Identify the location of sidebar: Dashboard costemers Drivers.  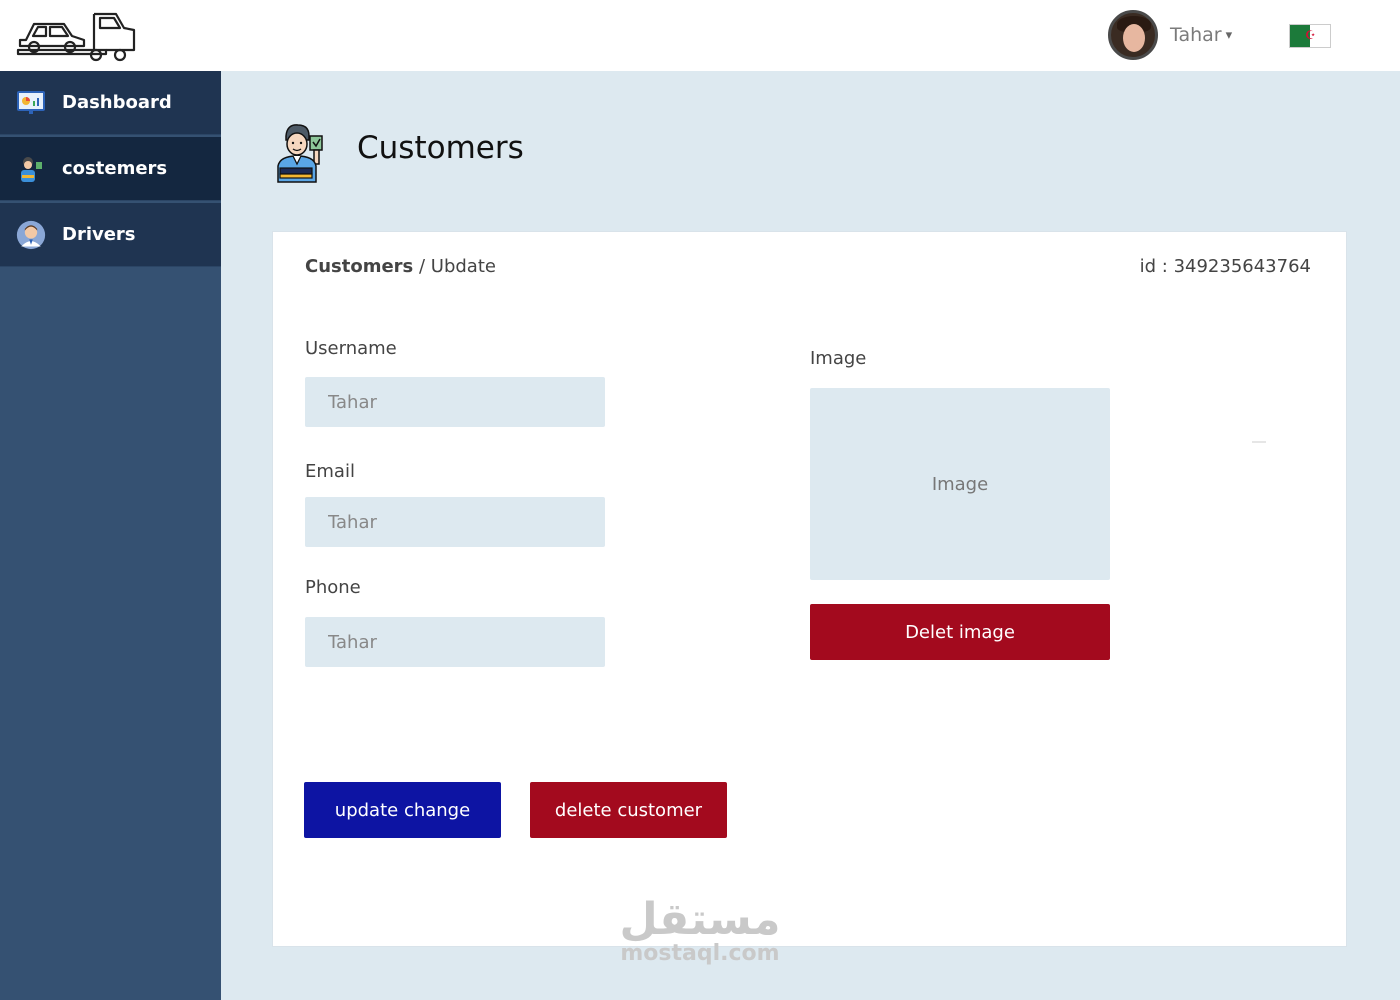
(110, 535).